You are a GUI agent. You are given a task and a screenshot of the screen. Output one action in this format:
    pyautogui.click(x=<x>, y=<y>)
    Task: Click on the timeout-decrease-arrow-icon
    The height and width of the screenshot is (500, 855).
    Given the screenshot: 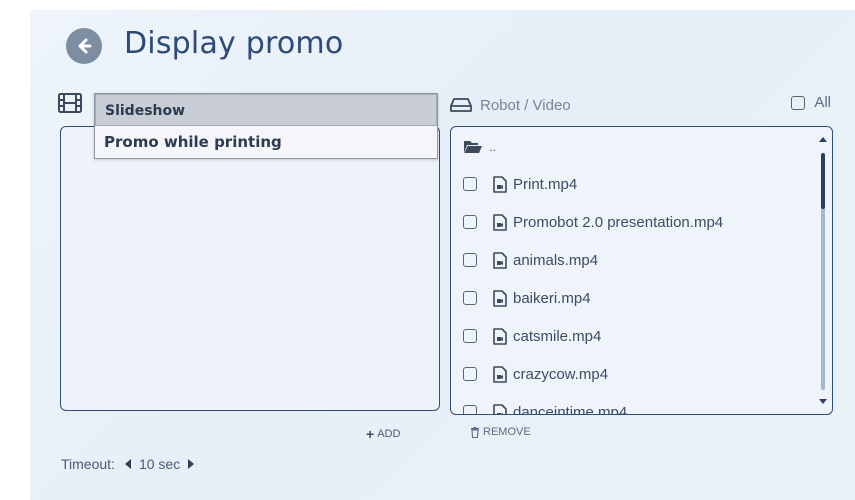 What is the action you would take?
    pyautogui.click(x=127, y=464)
    